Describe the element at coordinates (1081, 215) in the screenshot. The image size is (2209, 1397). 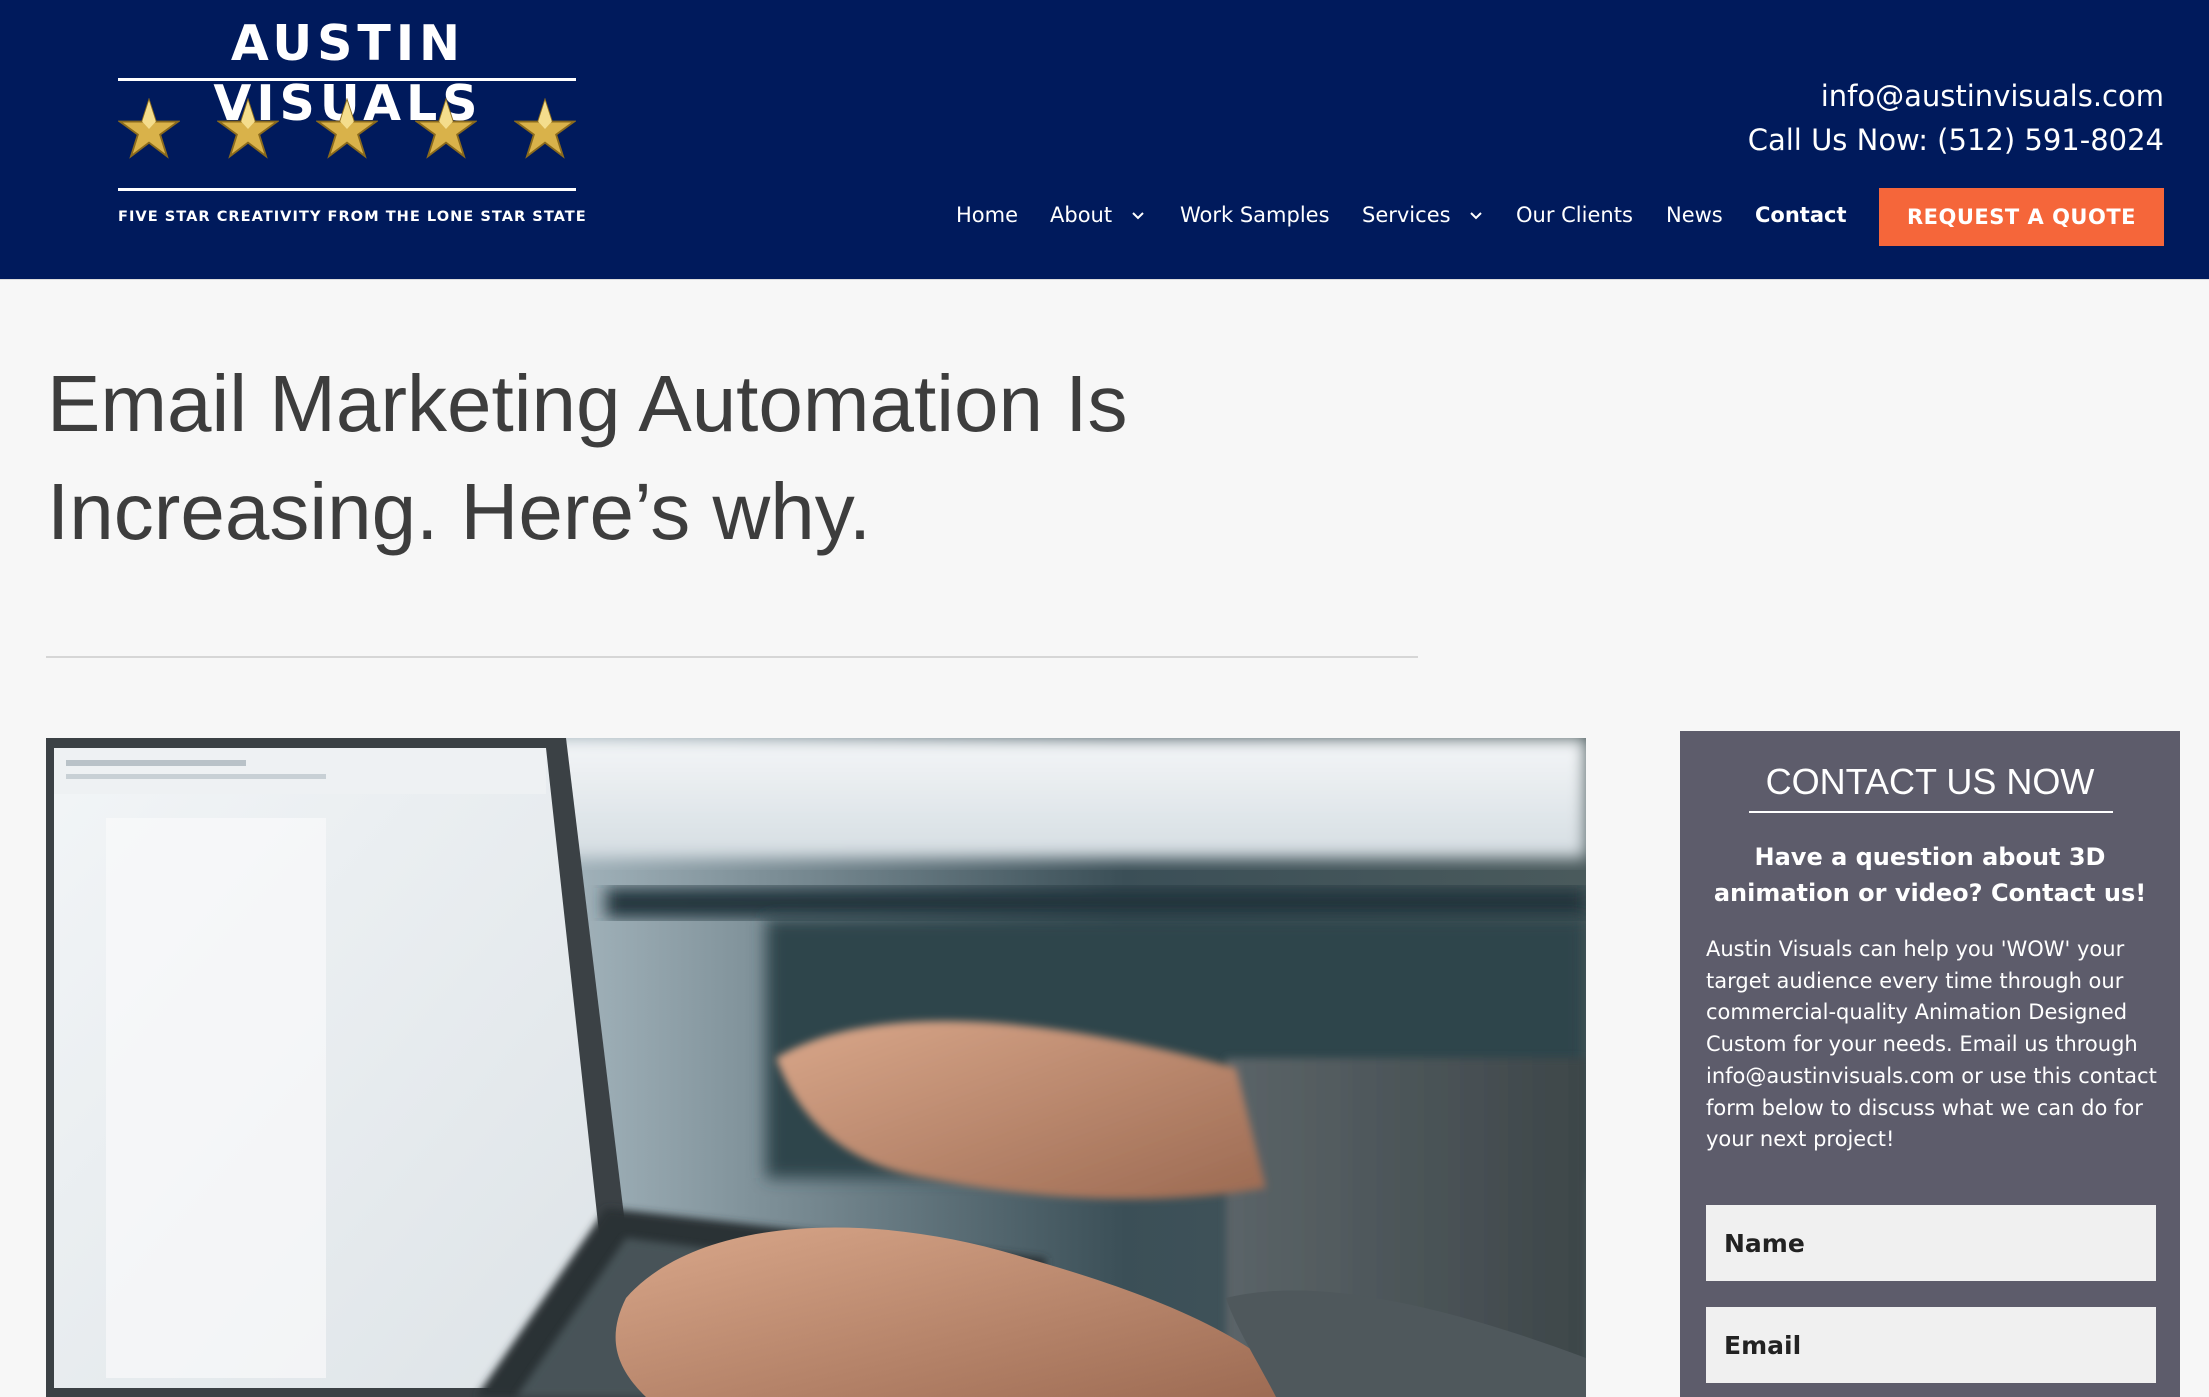
I see `nav-item-label: About` at that location.